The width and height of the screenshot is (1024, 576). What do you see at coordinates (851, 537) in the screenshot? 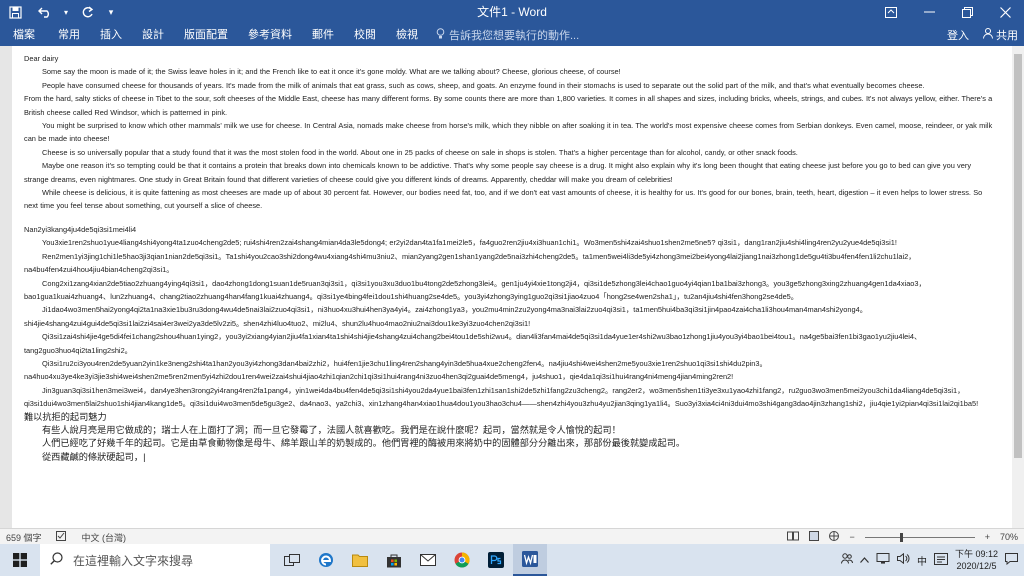
I see `zoom-out-icon: −` at bounding box center [851, 537].